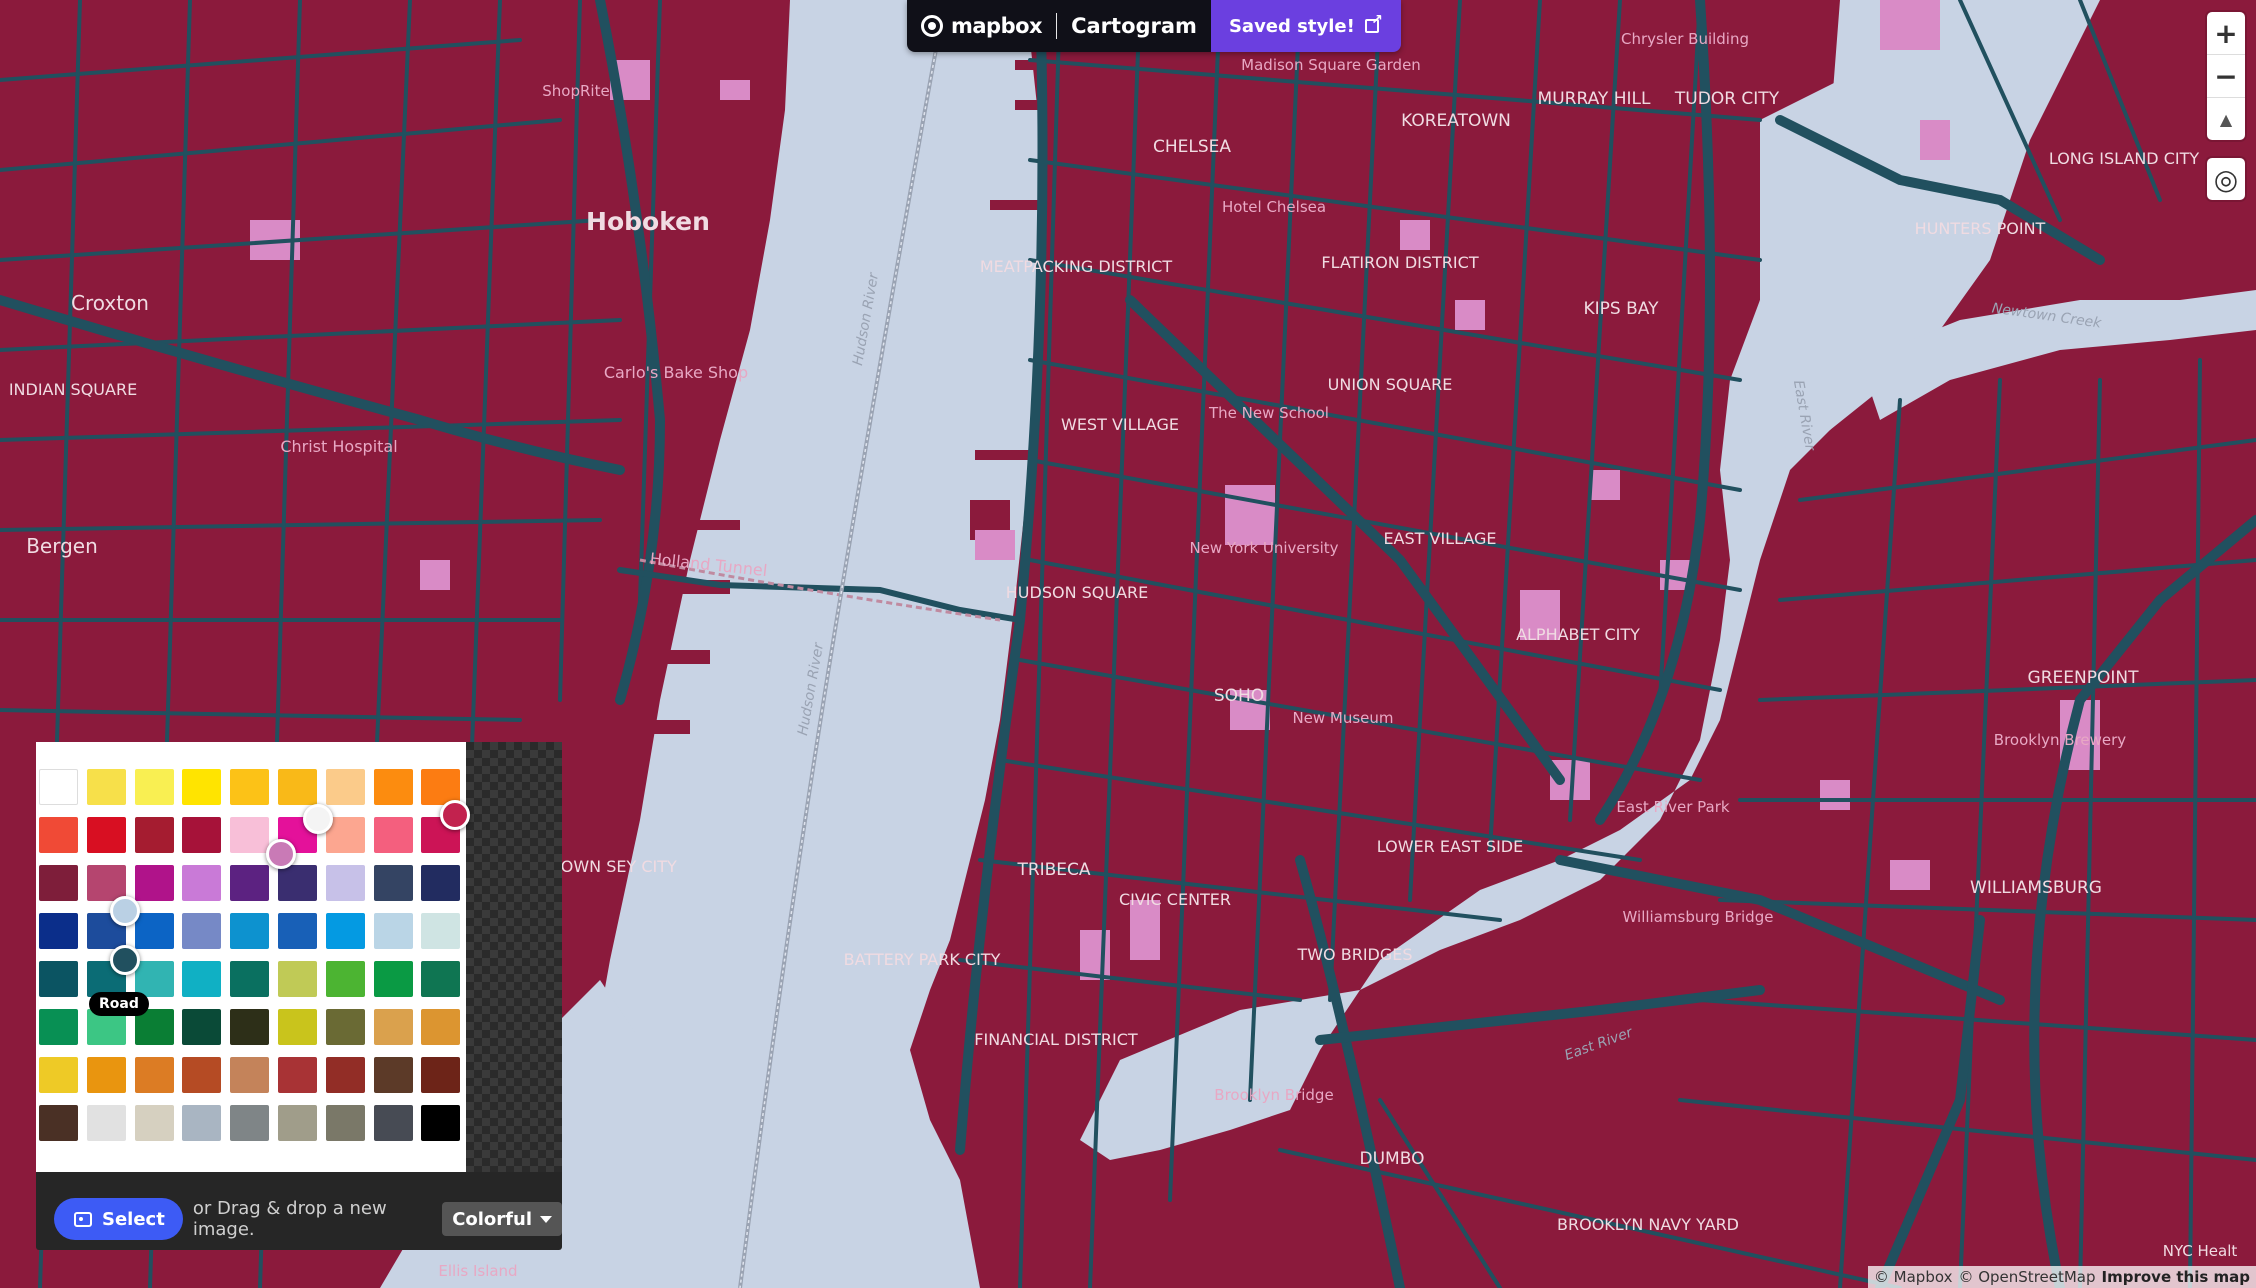  I want to click on color-handle-road, so click(125, 960).